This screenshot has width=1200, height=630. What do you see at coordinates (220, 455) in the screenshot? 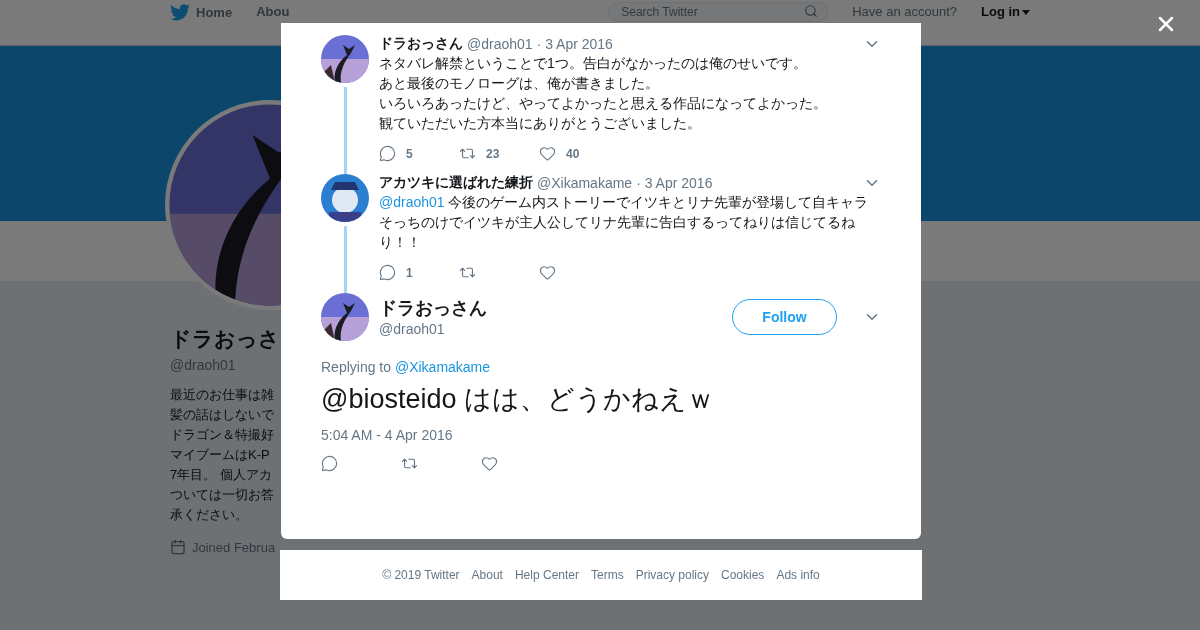
I see `bio-line: マイブームはK-P` at bounding box center [220, 455].